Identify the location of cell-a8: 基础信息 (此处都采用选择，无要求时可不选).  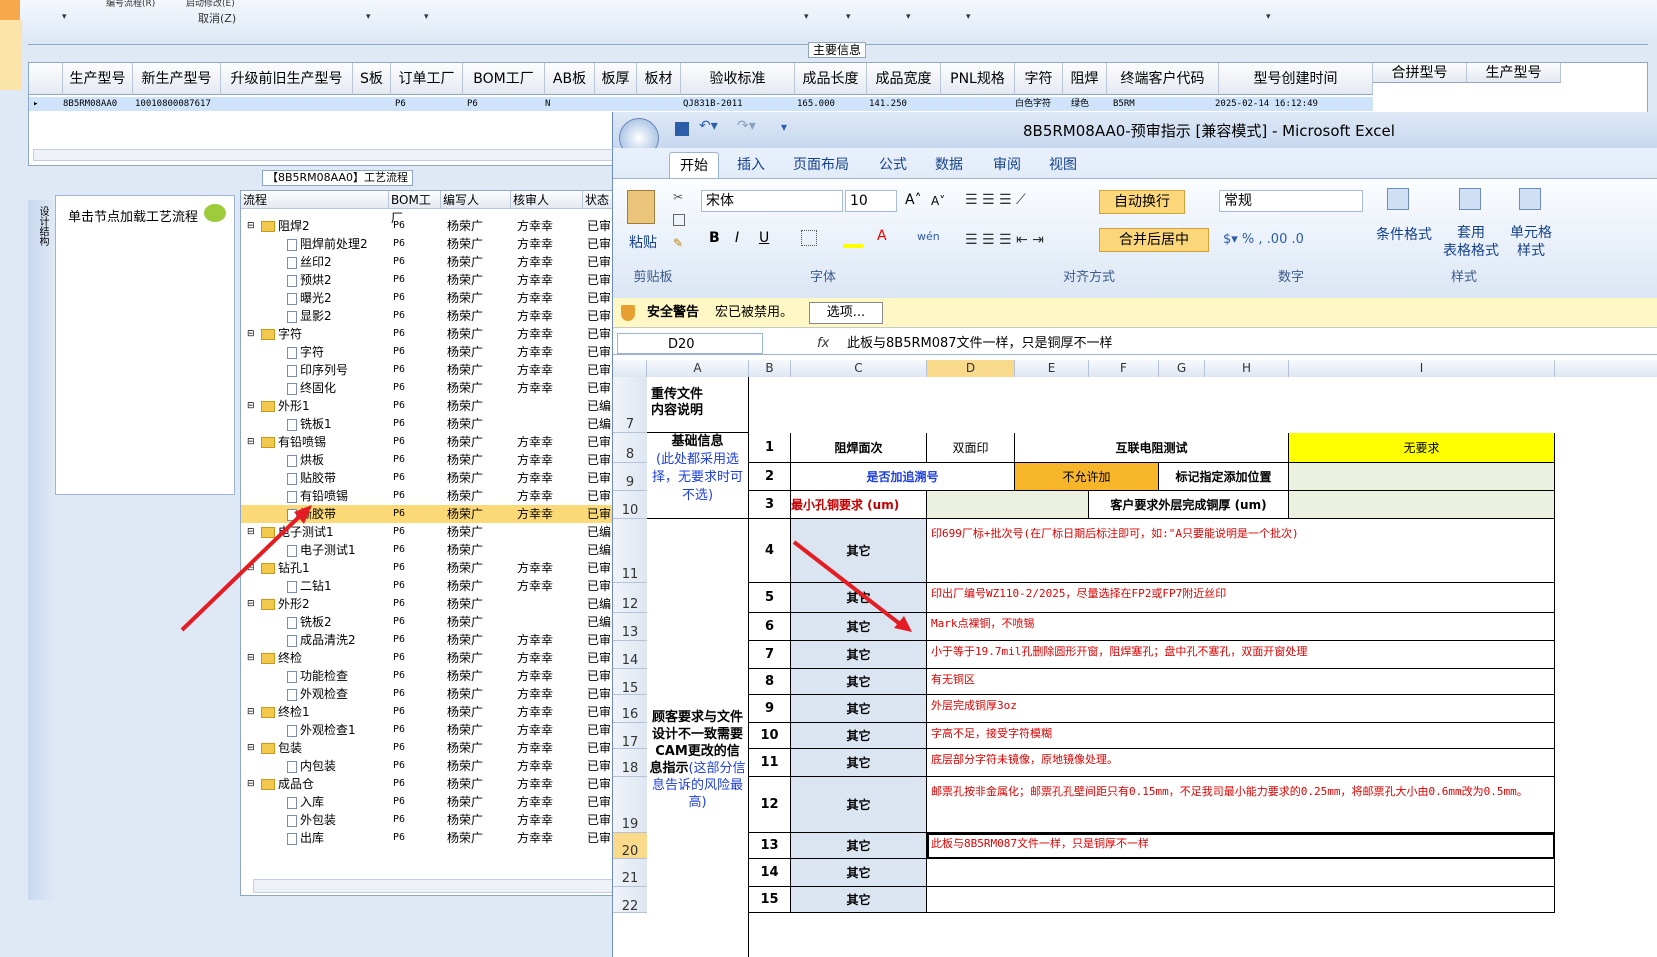
(698, 476).